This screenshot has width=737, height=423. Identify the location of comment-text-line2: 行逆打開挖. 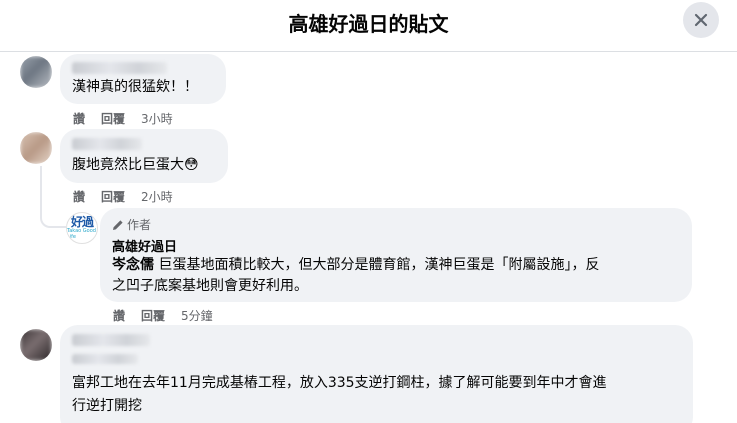
(107, 406).